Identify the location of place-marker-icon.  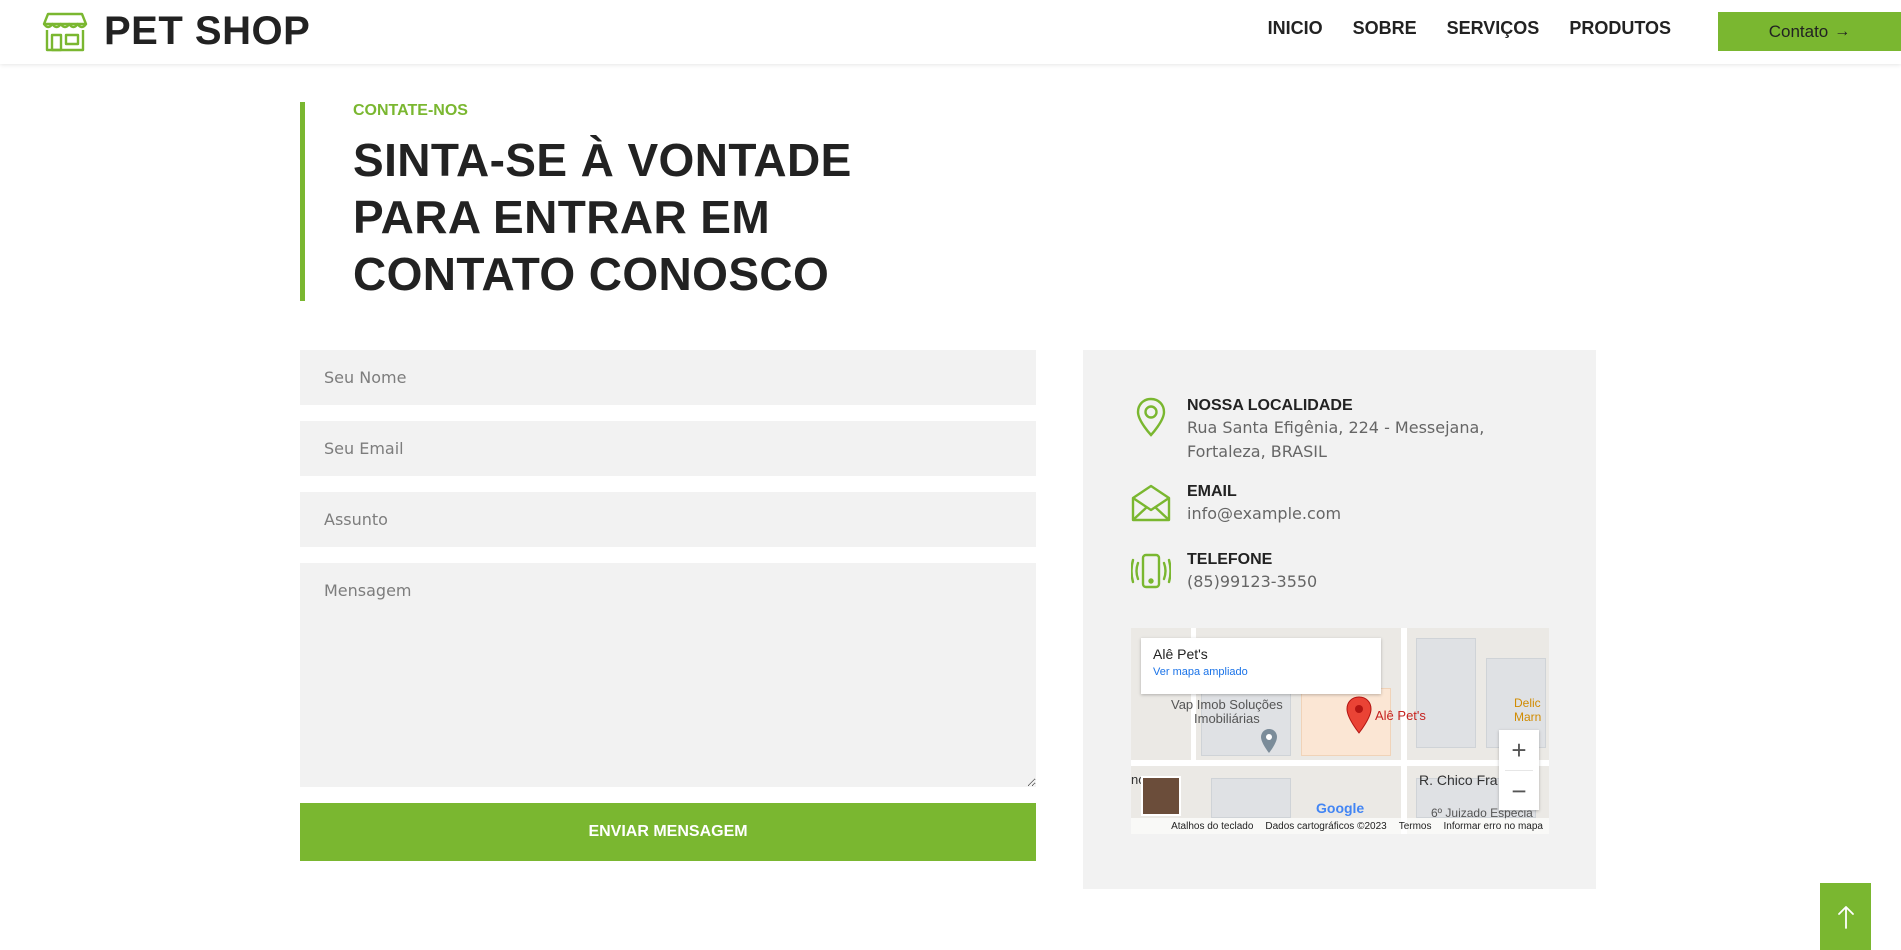
(1269, 741).